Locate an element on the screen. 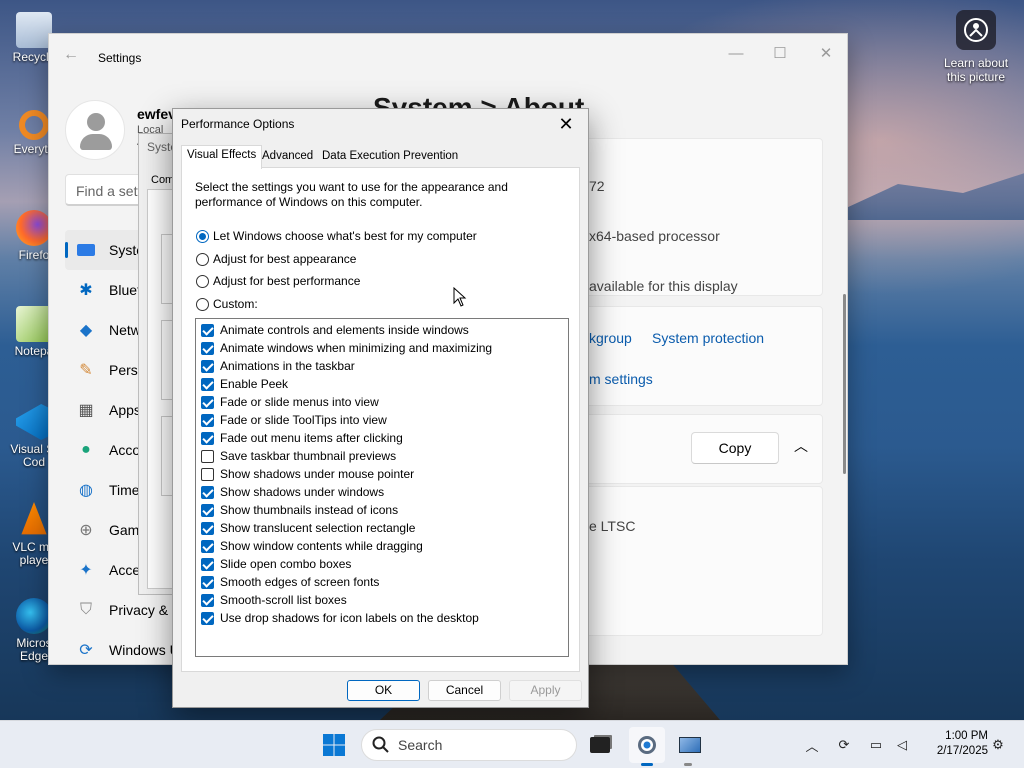 The image size is (1024, 768). radio-best-performance: Adjust for best performance is located at coordinates (278, 281).